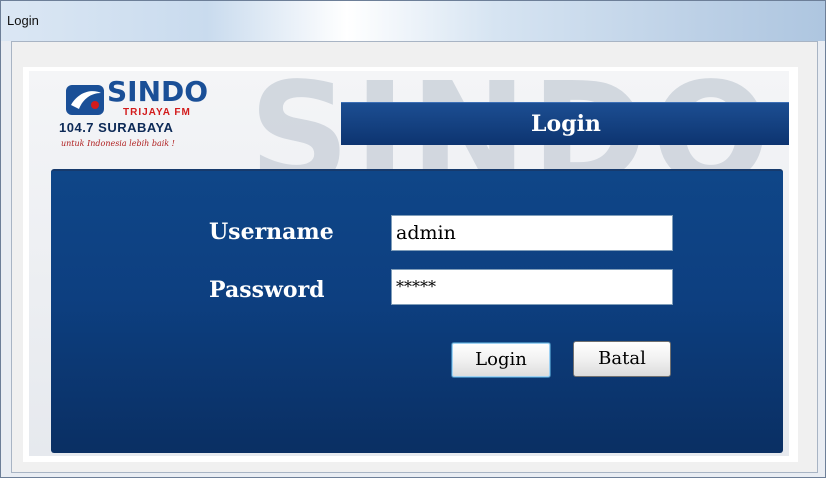 Image resolution: width=826 pixels, height=478 pixels. What do you see at coordinates (622, 359) in the screenshot?
I see `cancel-button: Batal` at bounding box center [622, 359].